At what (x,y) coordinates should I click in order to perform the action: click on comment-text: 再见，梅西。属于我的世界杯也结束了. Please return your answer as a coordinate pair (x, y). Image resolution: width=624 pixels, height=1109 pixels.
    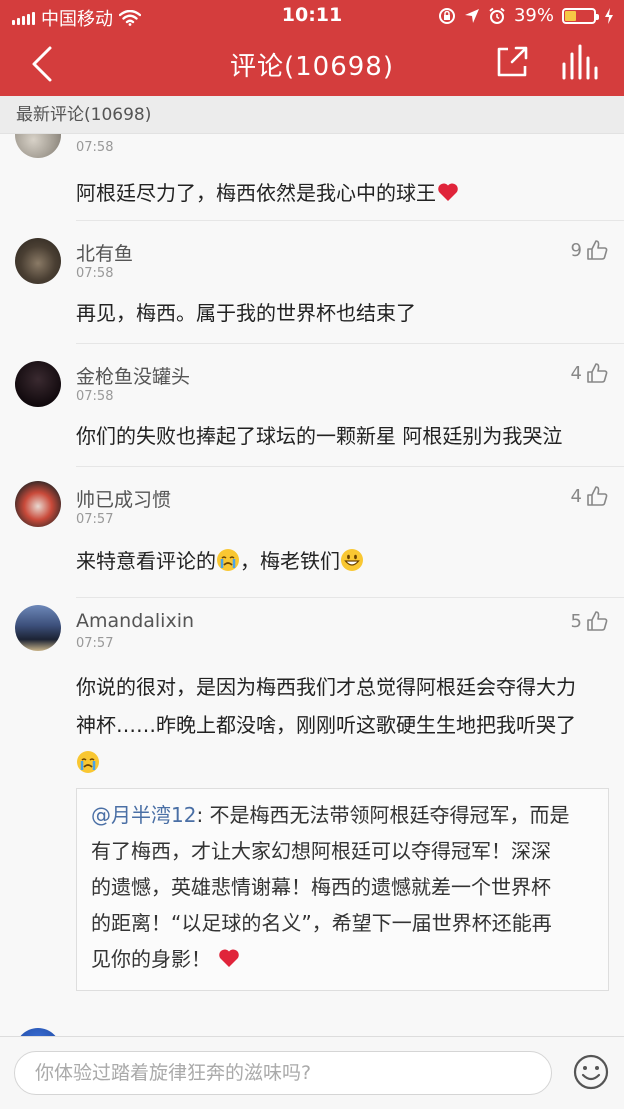
    Looking at the image, I should click on (246, 313).